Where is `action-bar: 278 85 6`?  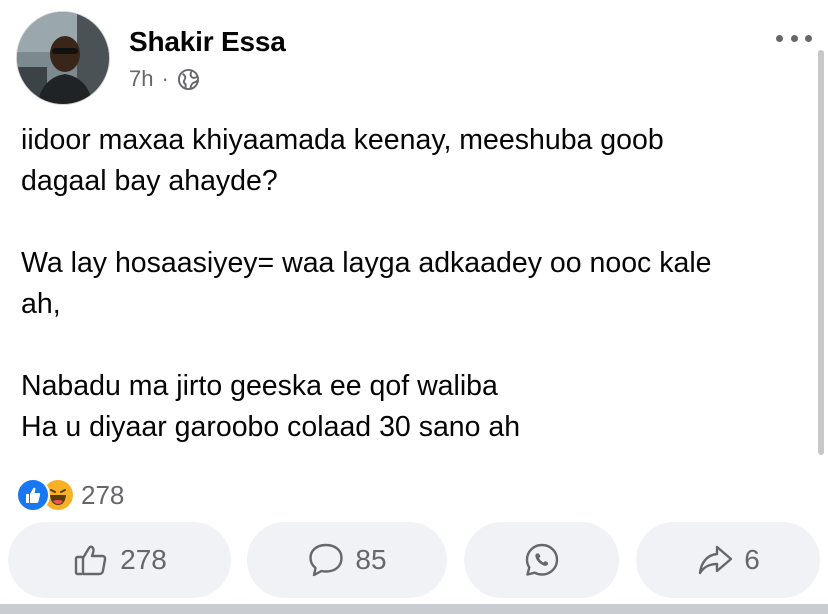 action-bar: 278 85 6 is located at coordinates (414, 560).